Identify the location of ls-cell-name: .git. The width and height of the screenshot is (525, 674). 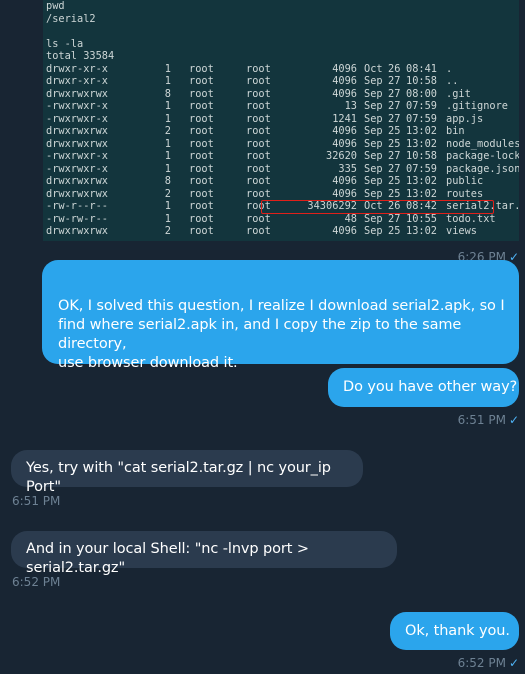
(458, 93).